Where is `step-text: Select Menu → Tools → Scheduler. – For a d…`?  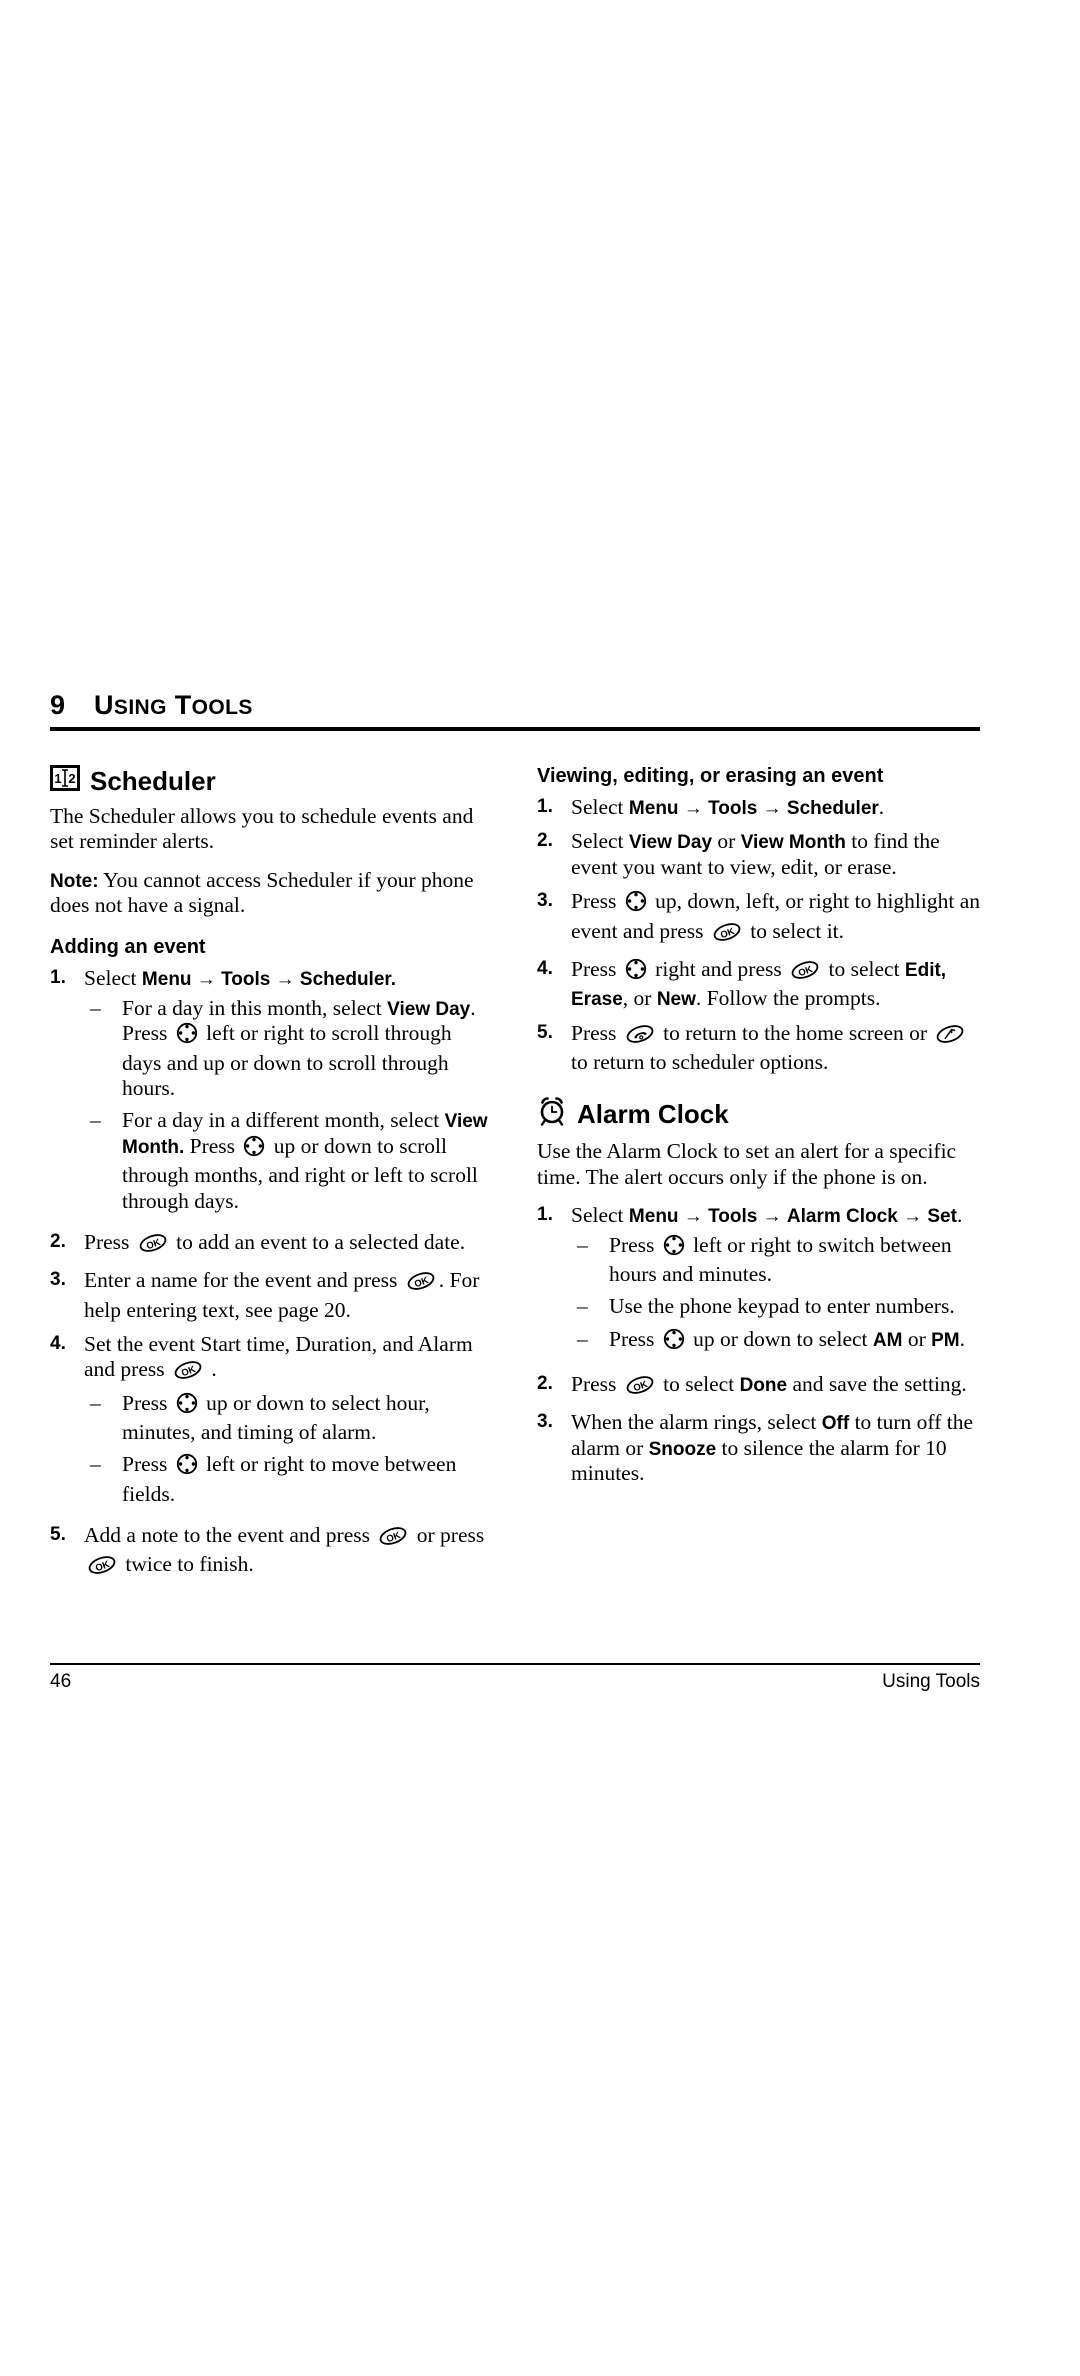 step-text: Select Menu → Tools → Scheduler. – For a d… is located at coordinates (288, 1093).